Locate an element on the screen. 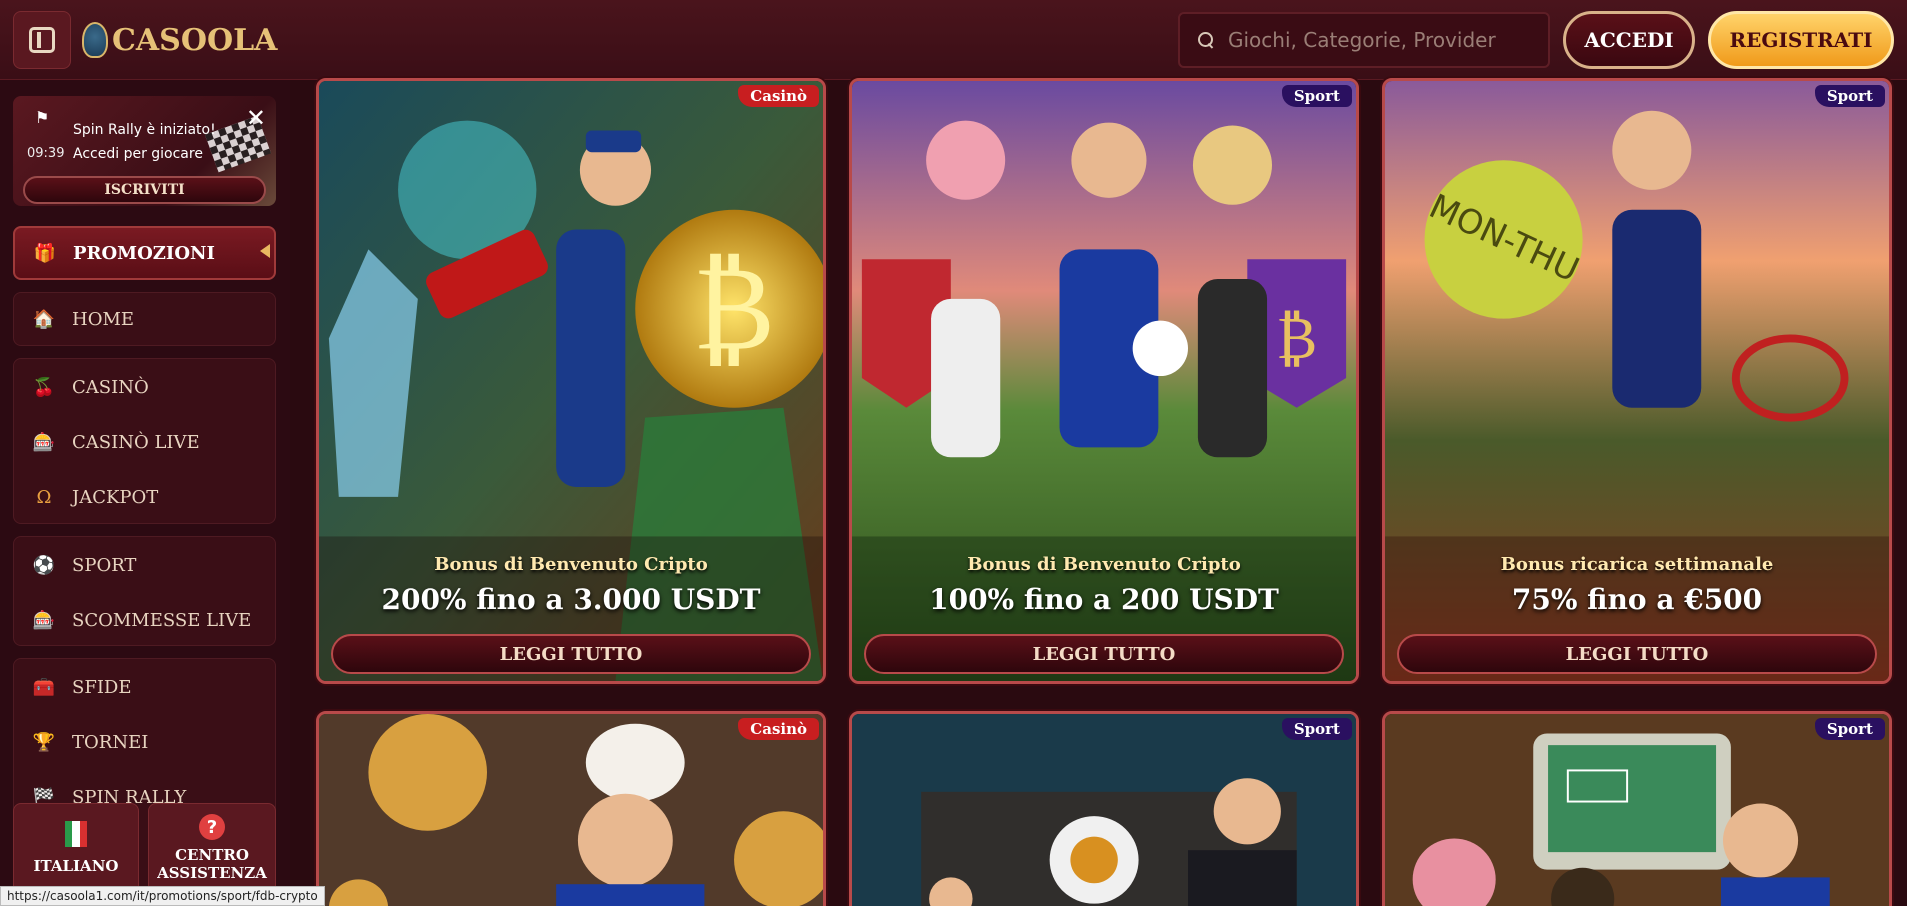 Image resolution: width=1907 pixels, height=906 pixels. sidebar-item-label: HOME is located at coordinates (103, 319).